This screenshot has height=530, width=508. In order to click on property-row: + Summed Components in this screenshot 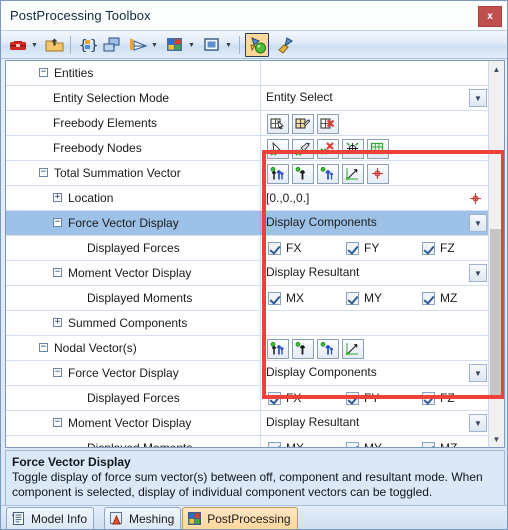, I will do `click(247, 323)`.